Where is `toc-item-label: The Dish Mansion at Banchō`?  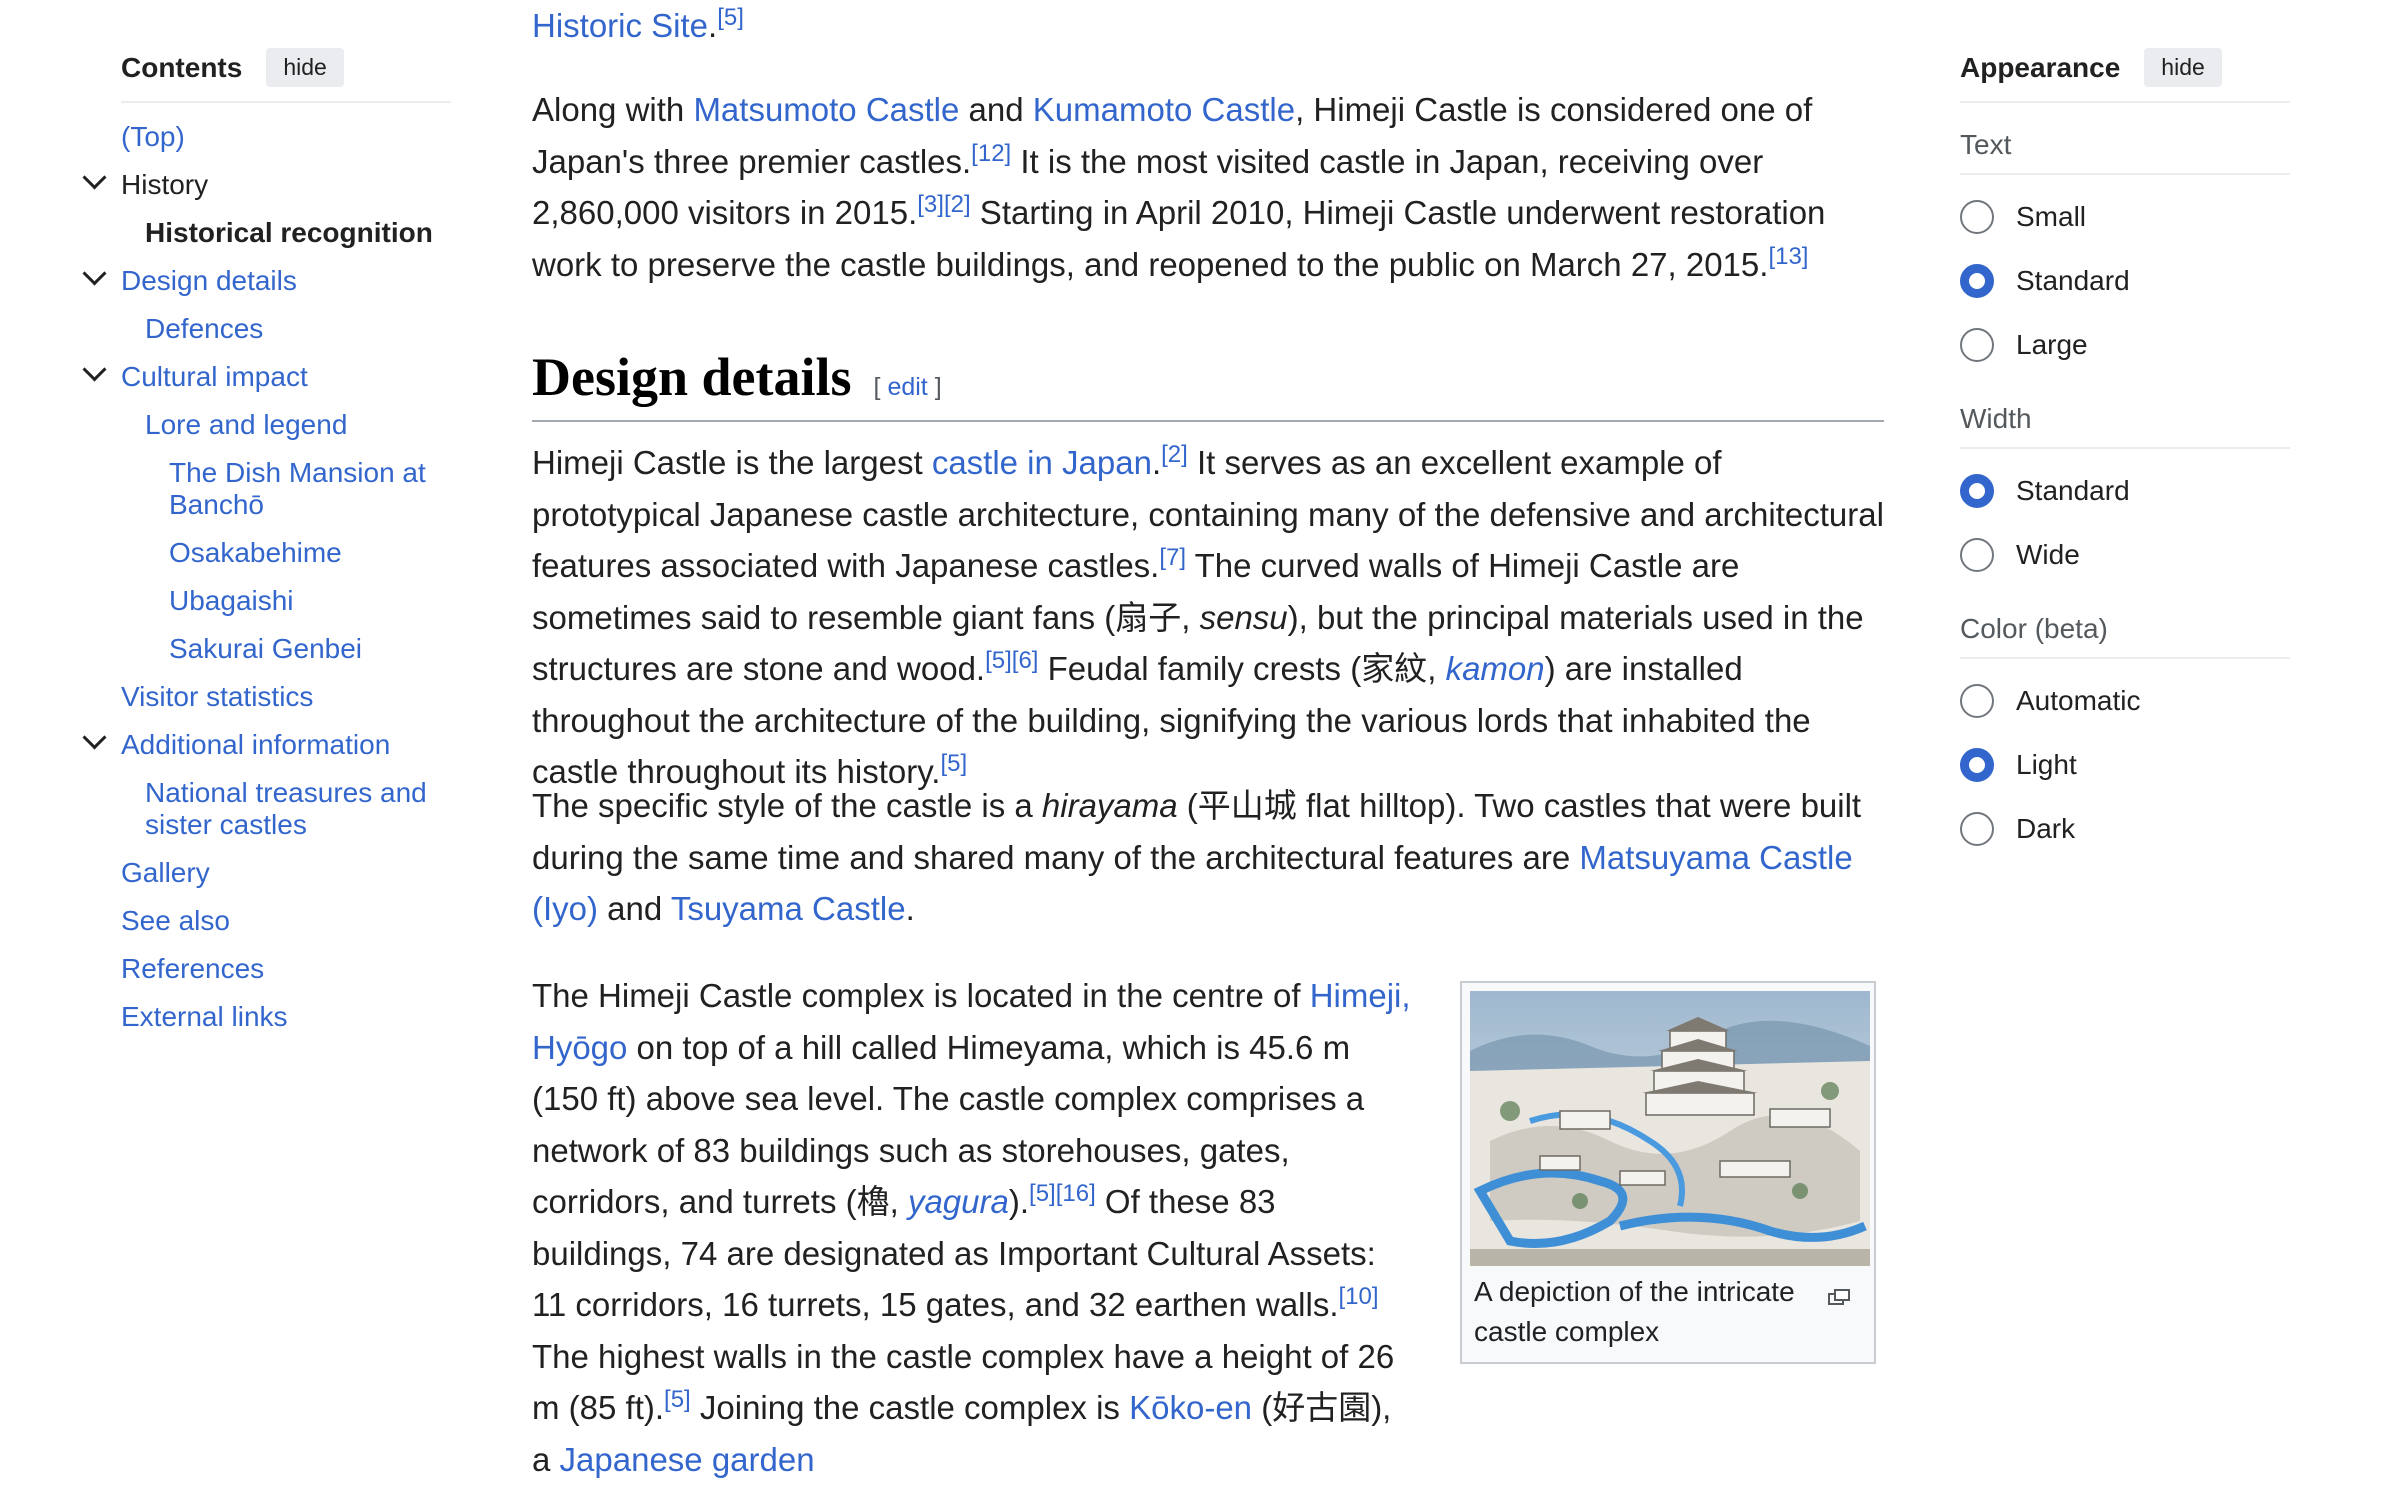 toc-item-label: The Dish Mansion at Banchō is located at coordinates (297, 488).